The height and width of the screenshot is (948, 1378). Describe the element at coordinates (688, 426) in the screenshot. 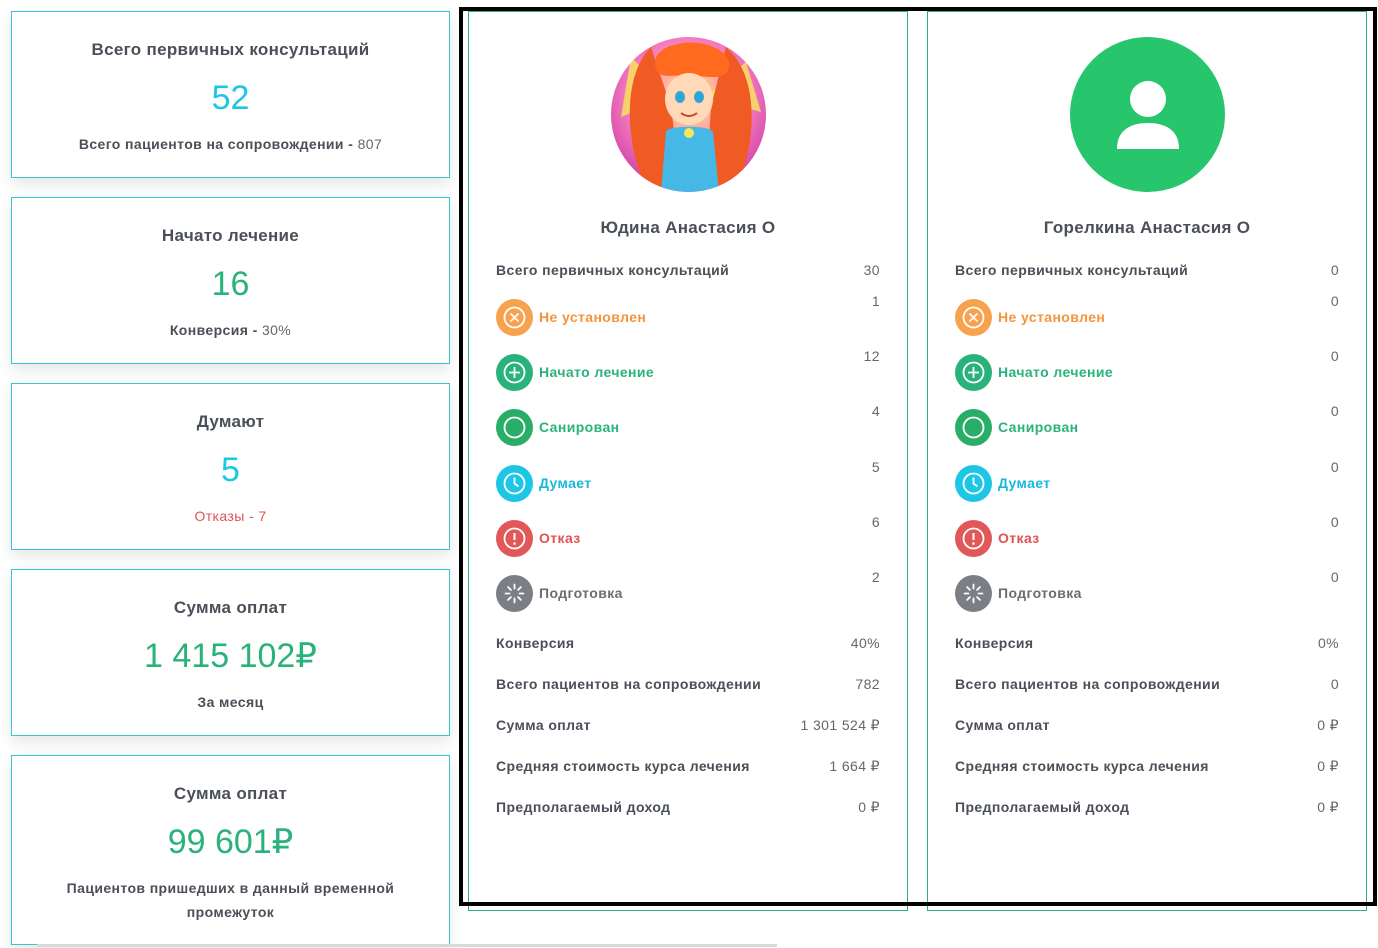

I see `status-row-sanitized: Санирован 4` at that location.